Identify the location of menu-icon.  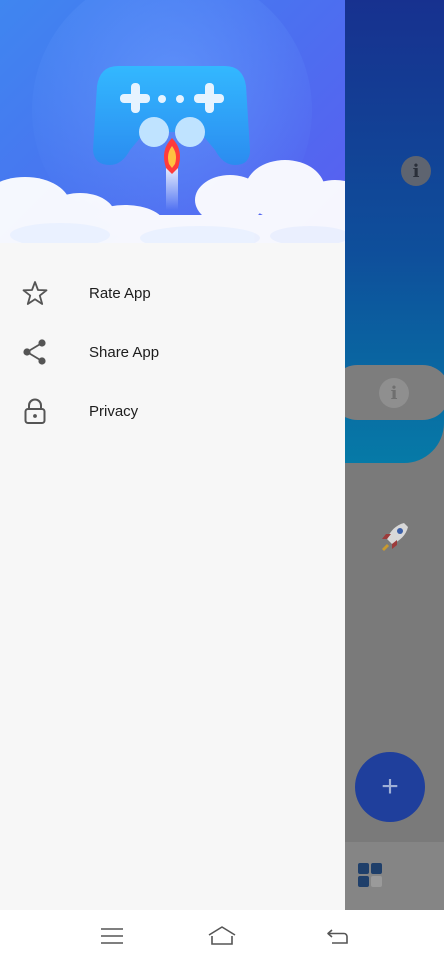
(112, 936).